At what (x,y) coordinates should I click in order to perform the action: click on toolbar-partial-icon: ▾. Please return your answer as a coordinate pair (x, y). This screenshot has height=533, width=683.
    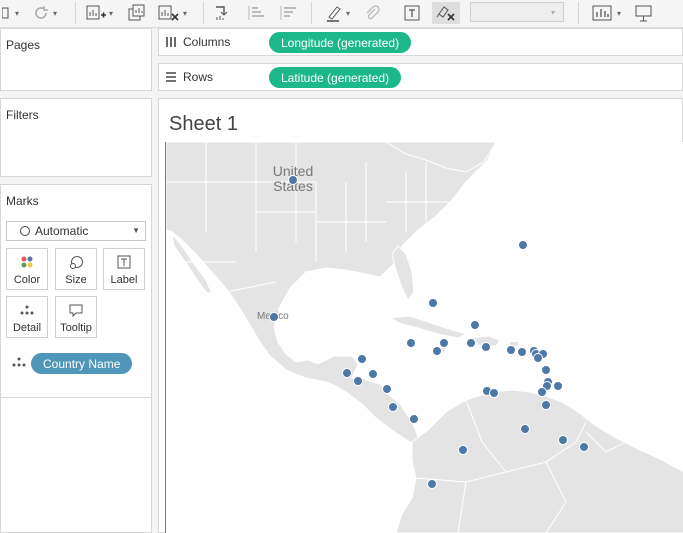
    Looking at the image, I should click on (10, 13).